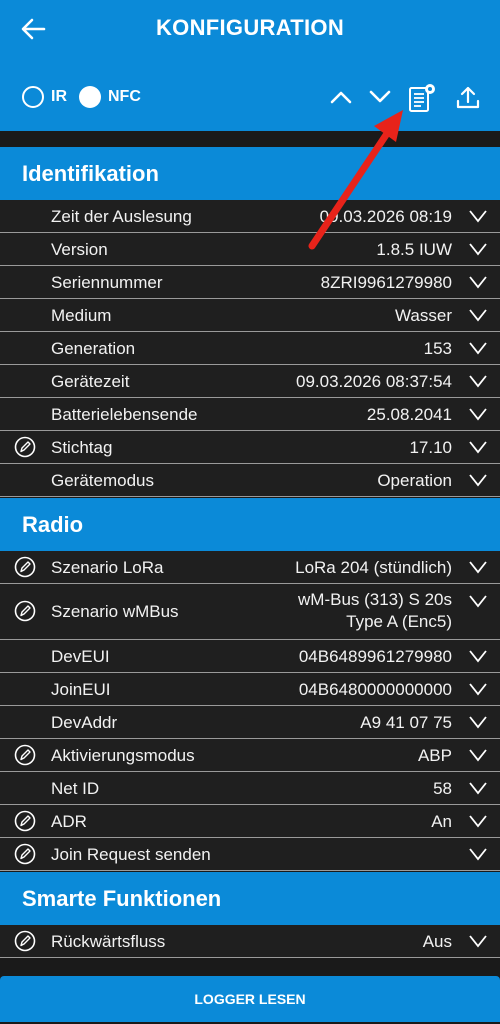 This screenshot has width=500, height=1024. What do you see at coordinates (250, 249) in the screenshot?
I see `row-version: Version 1.8.5 IUW` at bounding box center [250, 249].